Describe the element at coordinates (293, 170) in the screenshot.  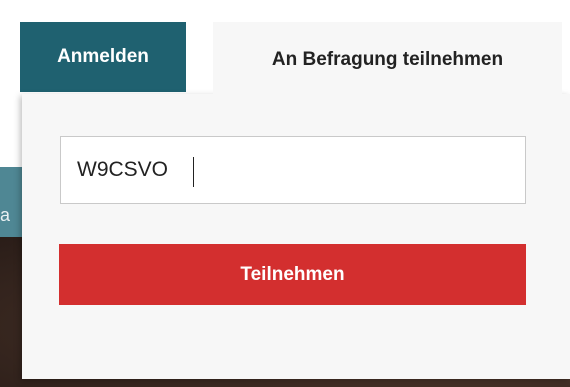
I see `survey-code-input` at that location.